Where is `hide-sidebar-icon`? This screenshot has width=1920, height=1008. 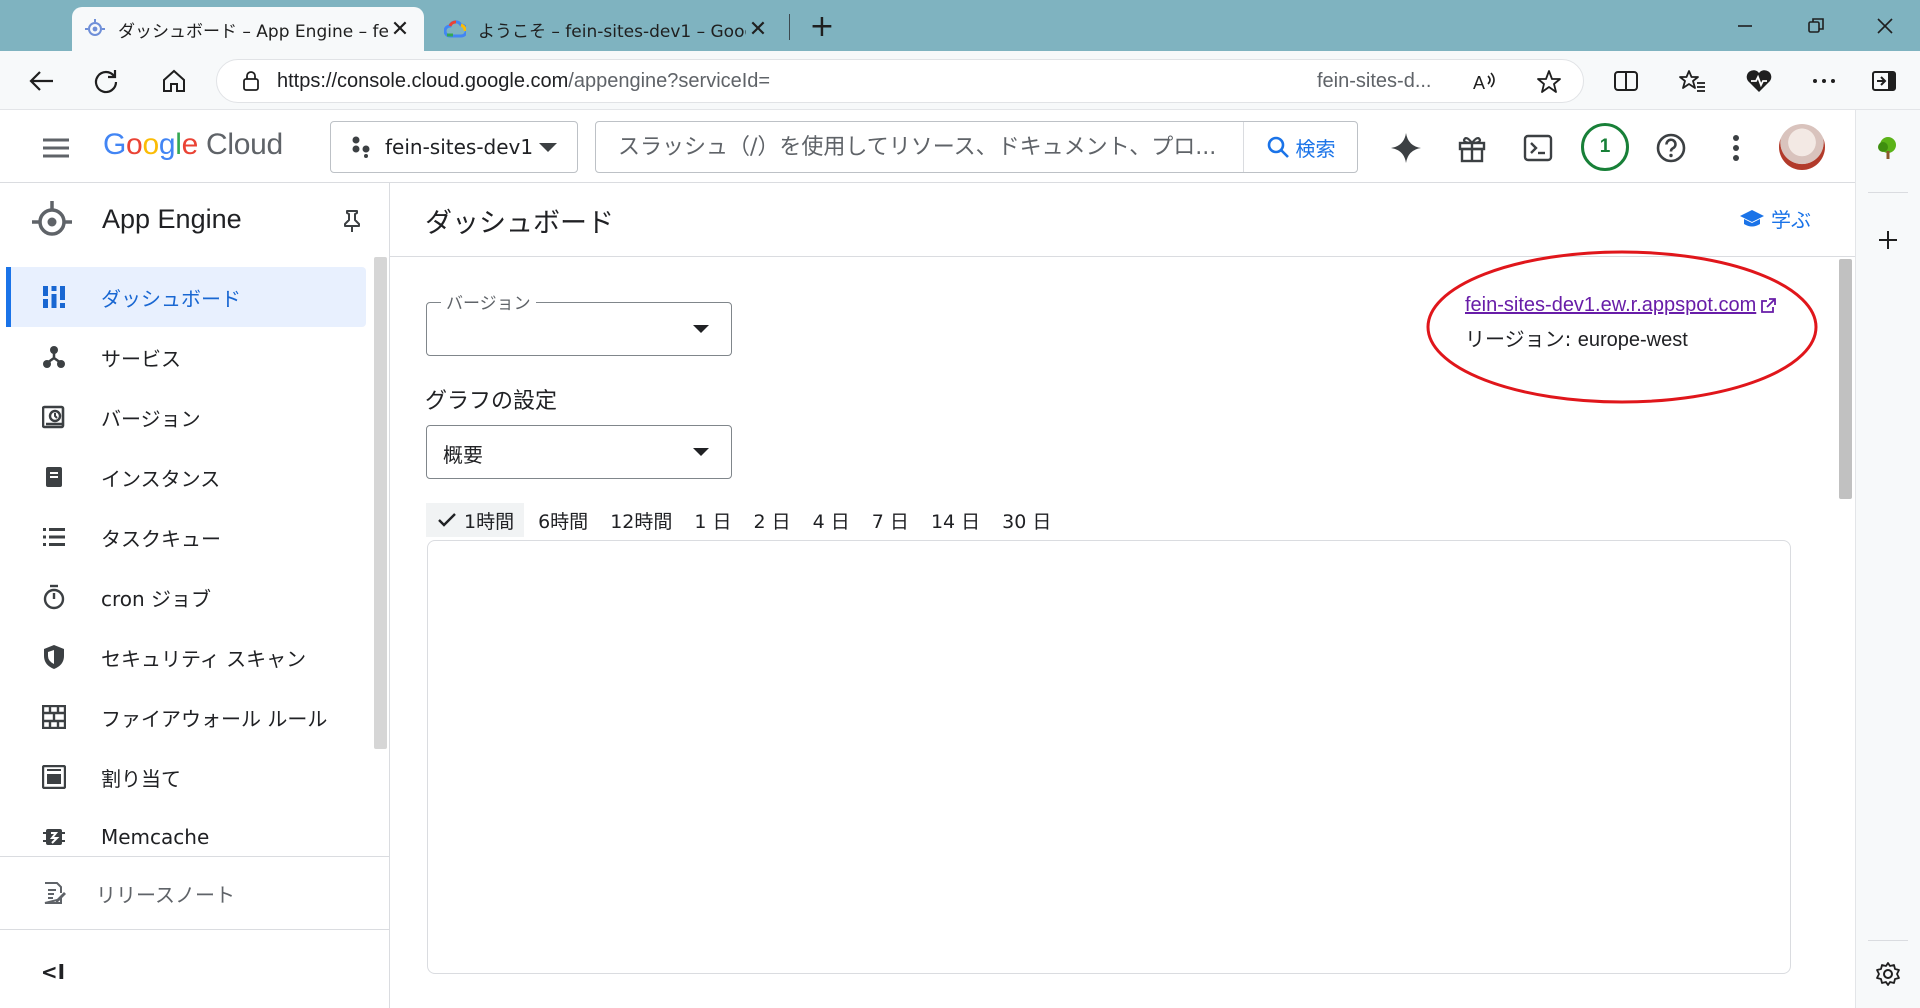 hide-sidebar-icon is located at coordinates (1884, 81).